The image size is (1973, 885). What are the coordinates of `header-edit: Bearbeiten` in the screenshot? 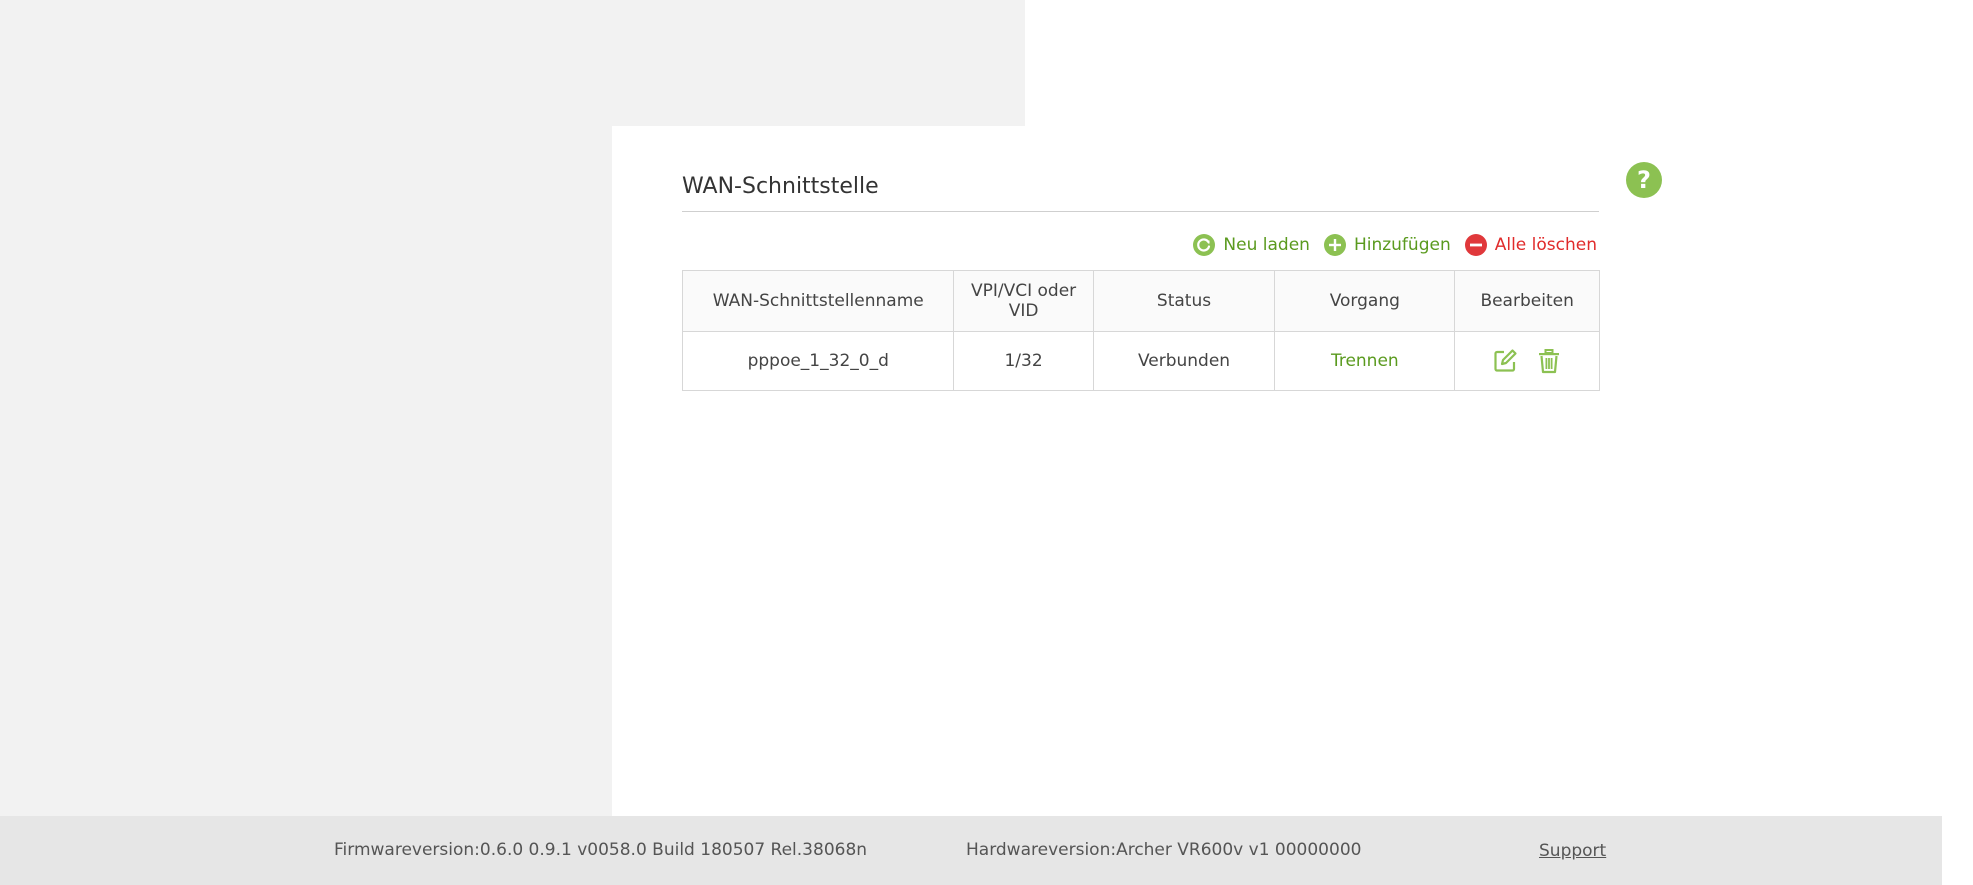 It's located at (1527, 301).